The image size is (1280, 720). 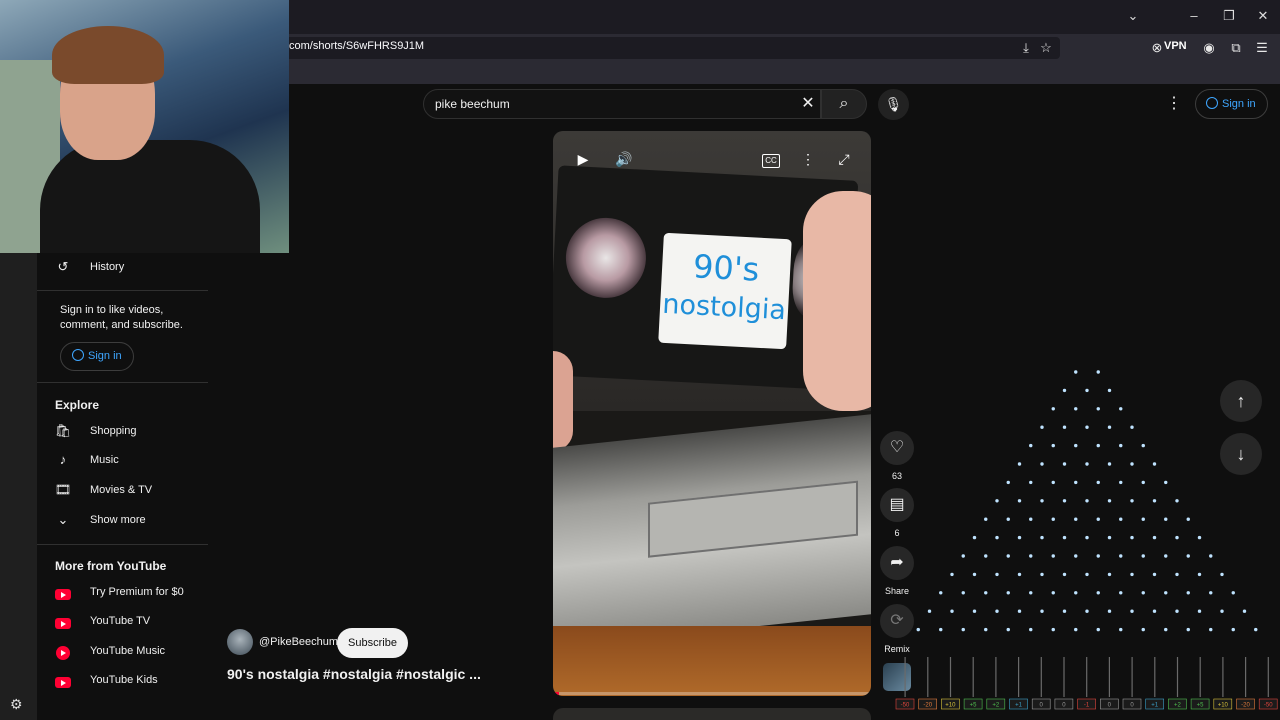 I want to click on next-video-peek, so click(x=712, y=714).